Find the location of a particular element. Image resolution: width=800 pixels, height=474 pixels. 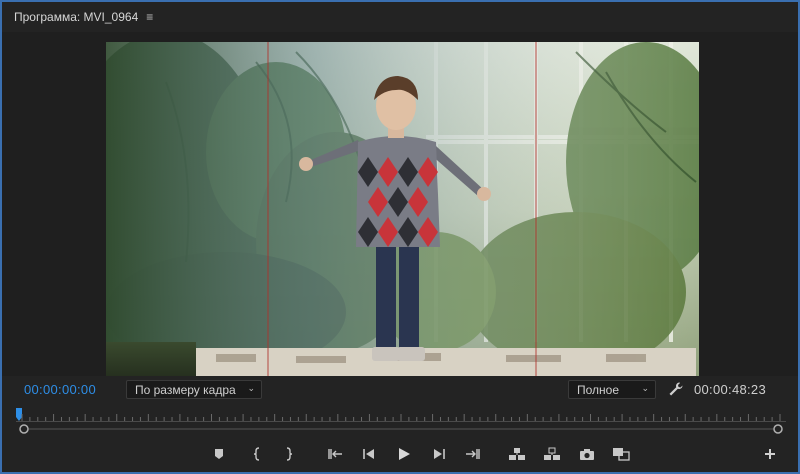

wrench-icon is located at coordinates (676, 389).